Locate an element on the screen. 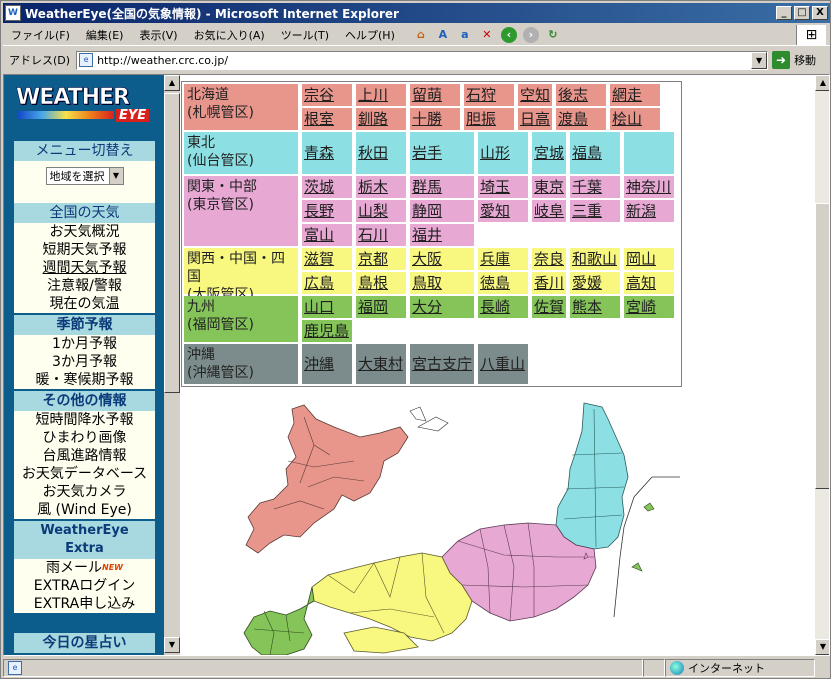 Image resolution: width=831 pixels, height=679 pixels. nav-link-current-temp: 現在の気温 is located at coordinates (84, 304).